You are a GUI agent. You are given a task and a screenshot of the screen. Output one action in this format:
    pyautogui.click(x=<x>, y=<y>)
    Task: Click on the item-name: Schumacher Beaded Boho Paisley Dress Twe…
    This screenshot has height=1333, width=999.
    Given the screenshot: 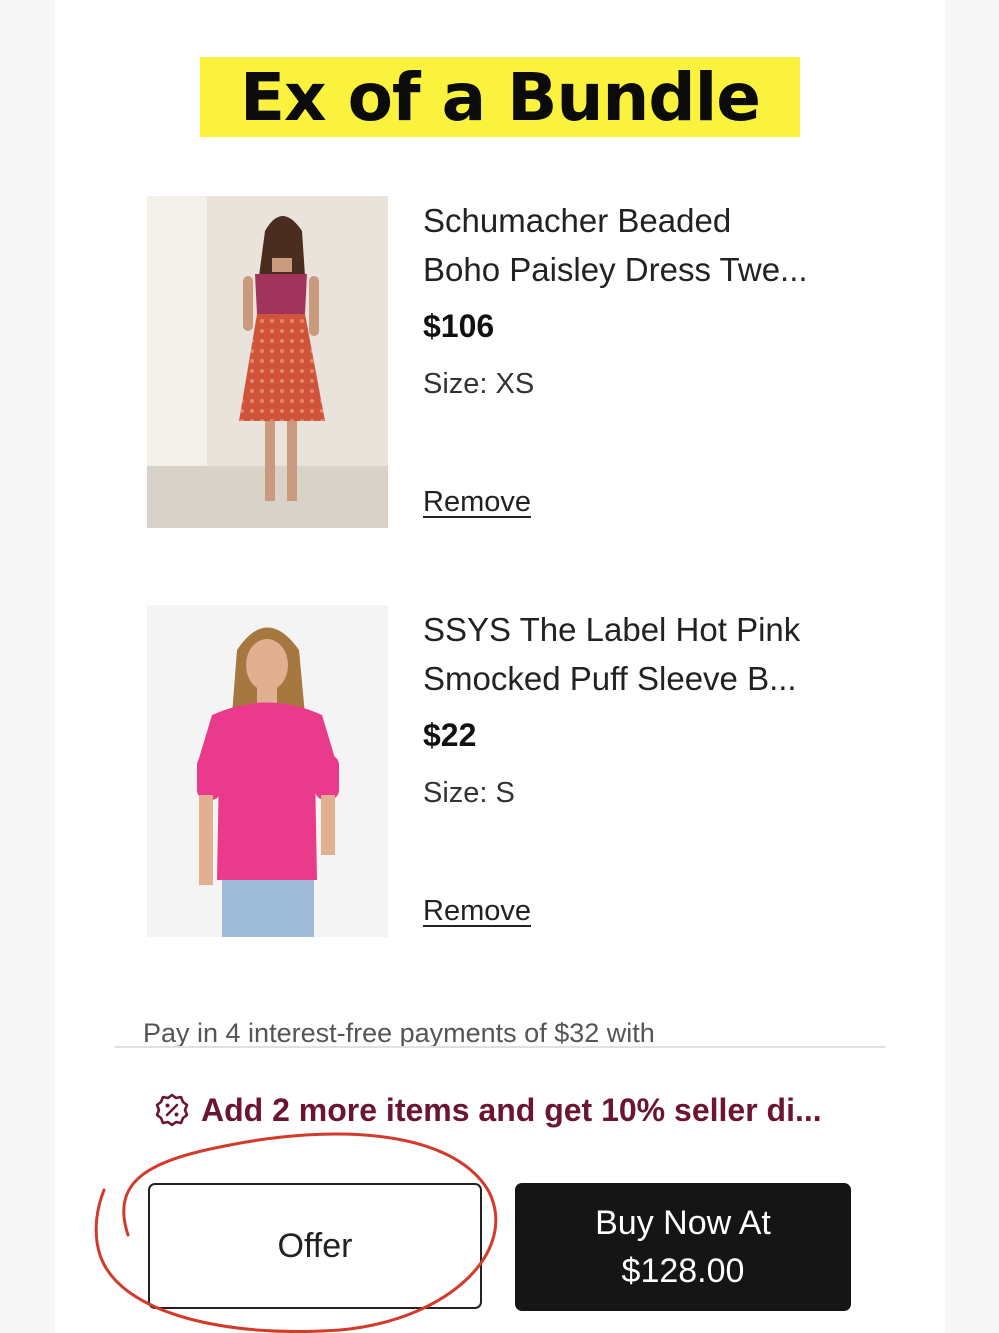 What is the action you would take?
    pyautogui.click(x=643, y=245)
    